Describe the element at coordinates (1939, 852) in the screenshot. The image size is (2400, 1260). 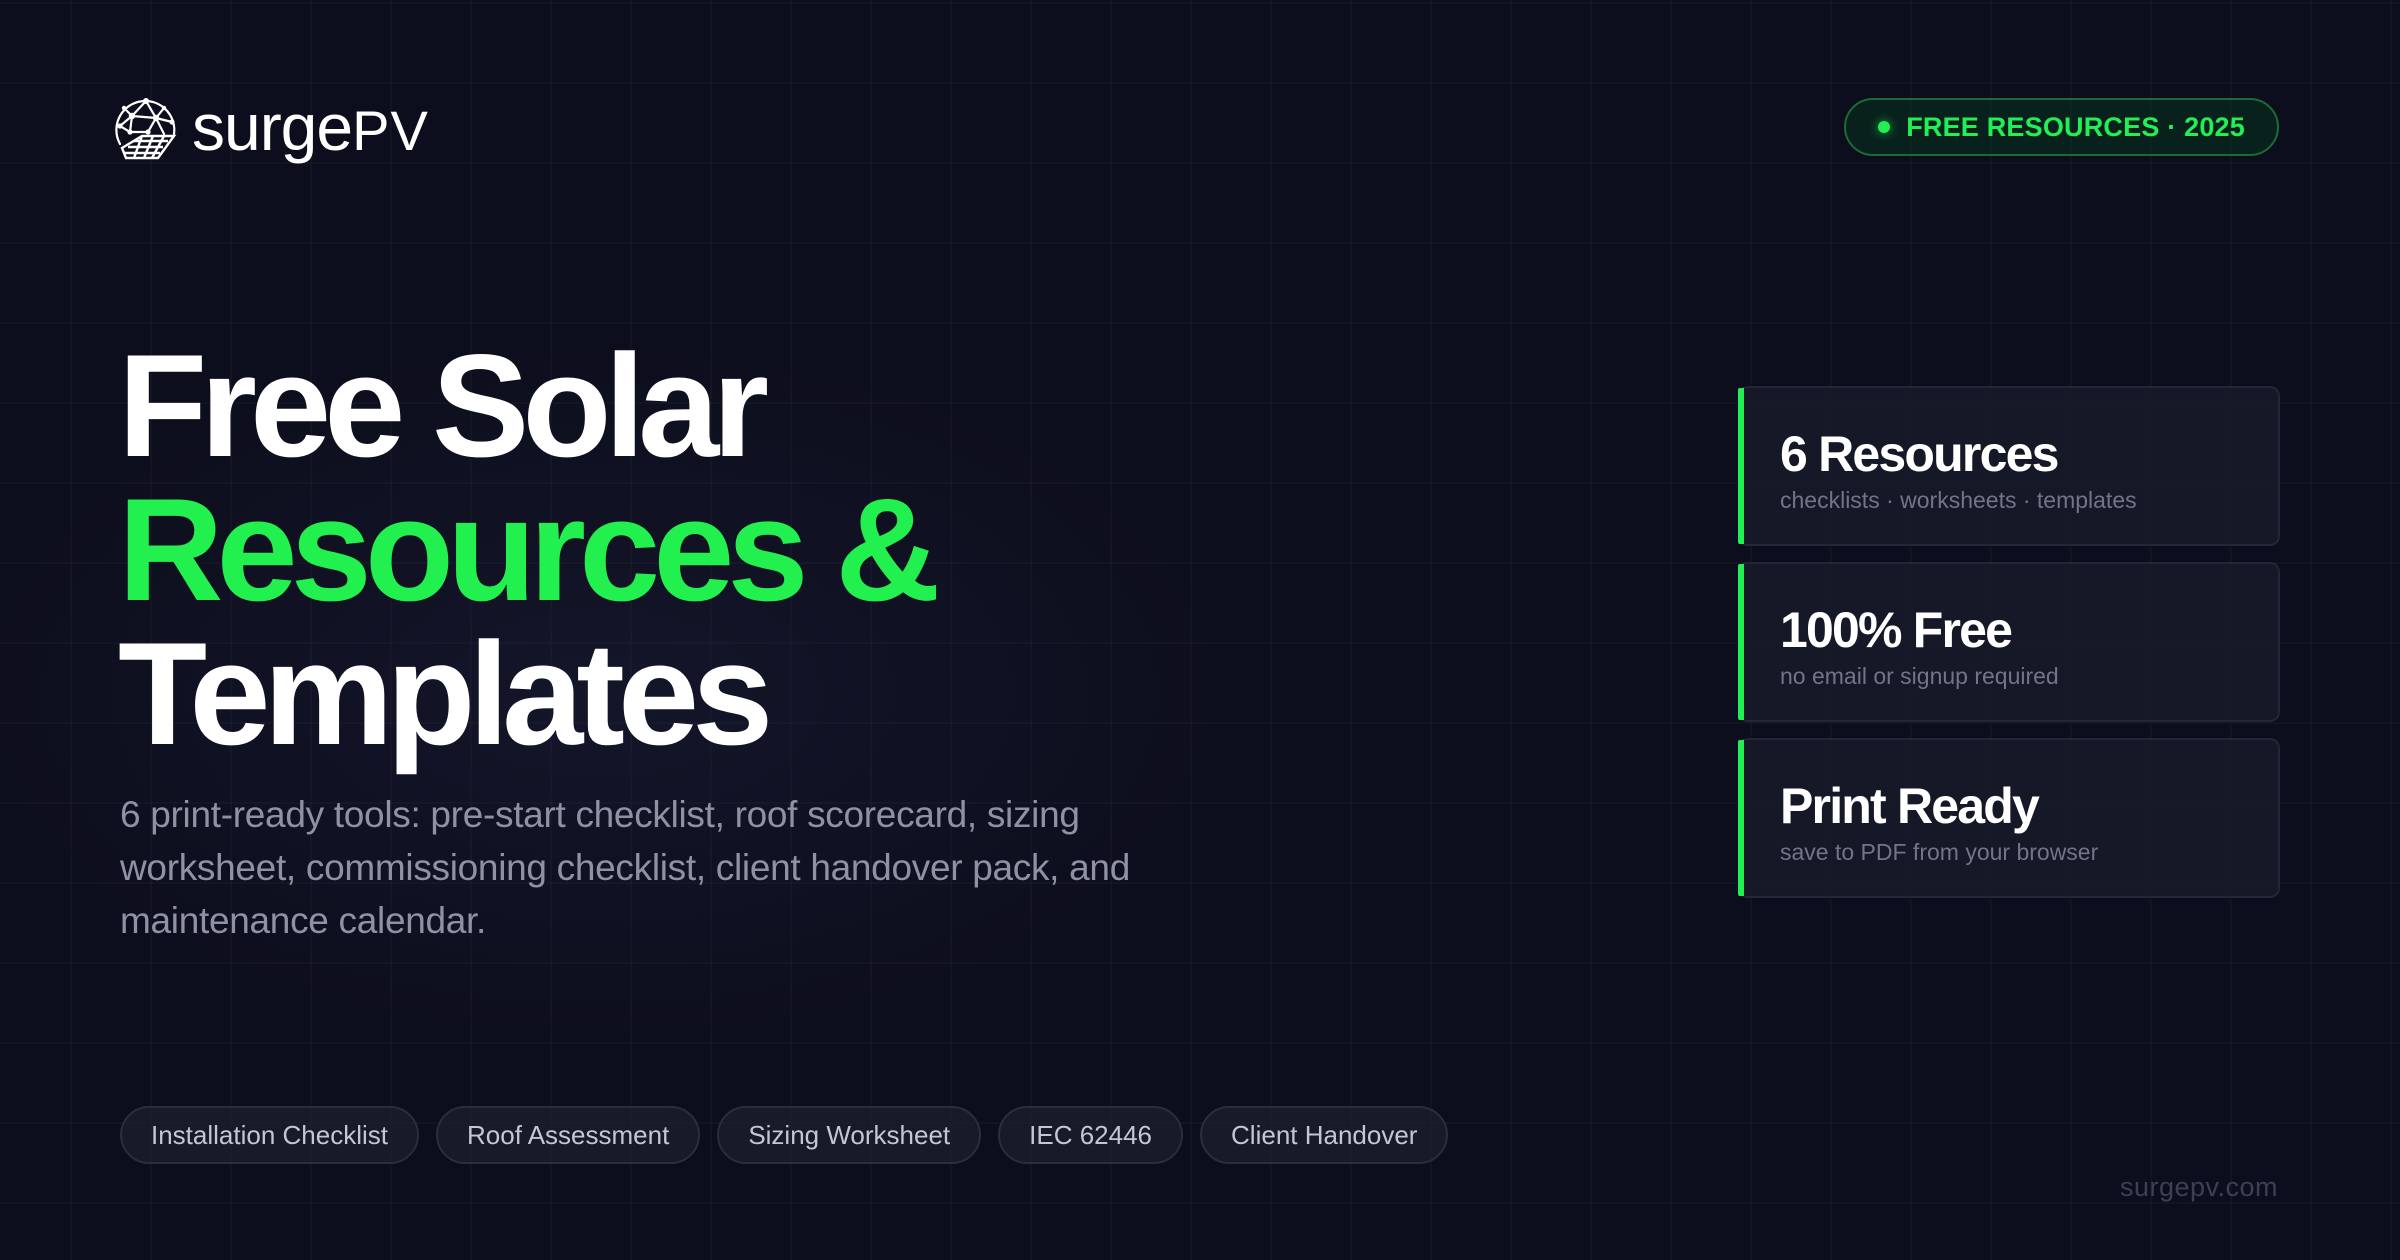
I see `stat-caption: save to PDF from your browser` at that location.